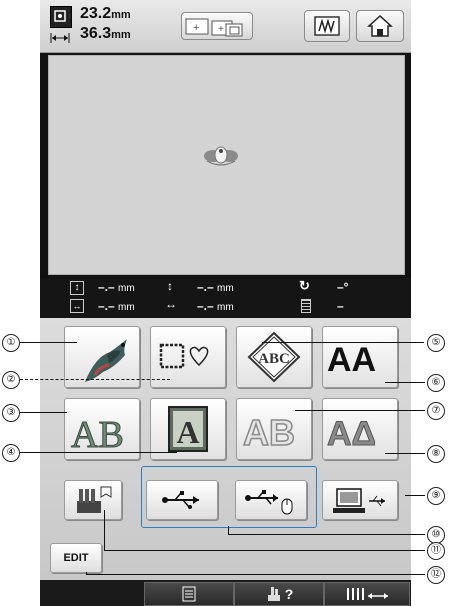  I want to click on width-unit: mm, so click(121, 35).